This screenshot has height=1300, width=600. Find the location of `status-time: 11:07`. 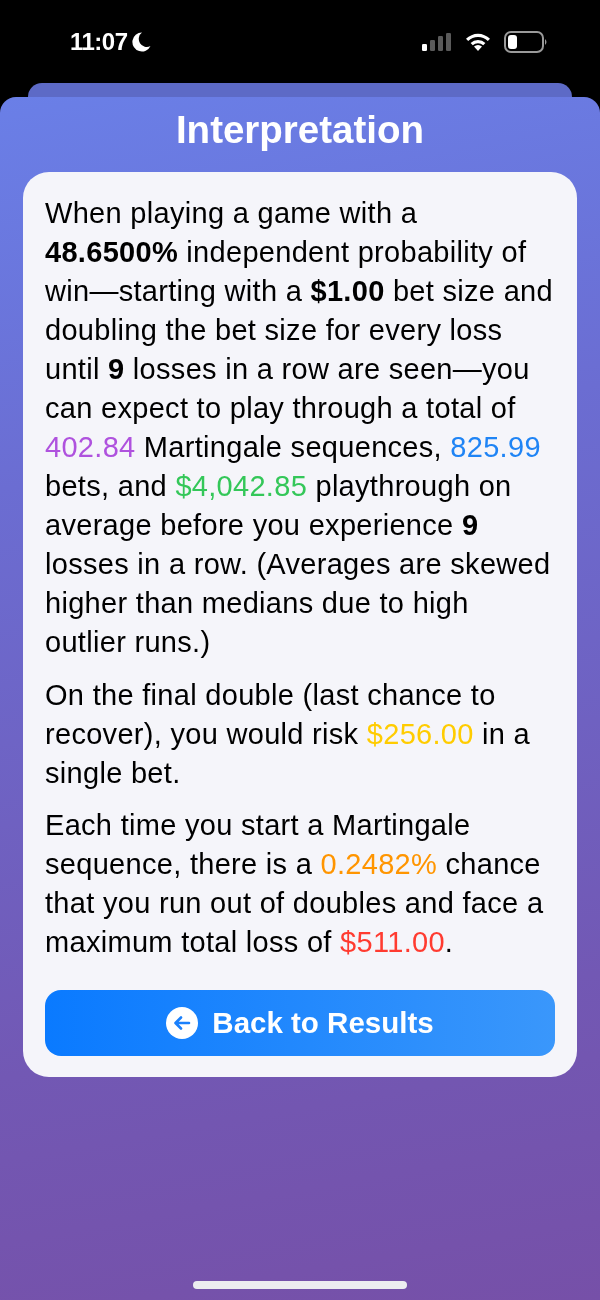

status-time: 11:07 is located at coordinates (99, 41).